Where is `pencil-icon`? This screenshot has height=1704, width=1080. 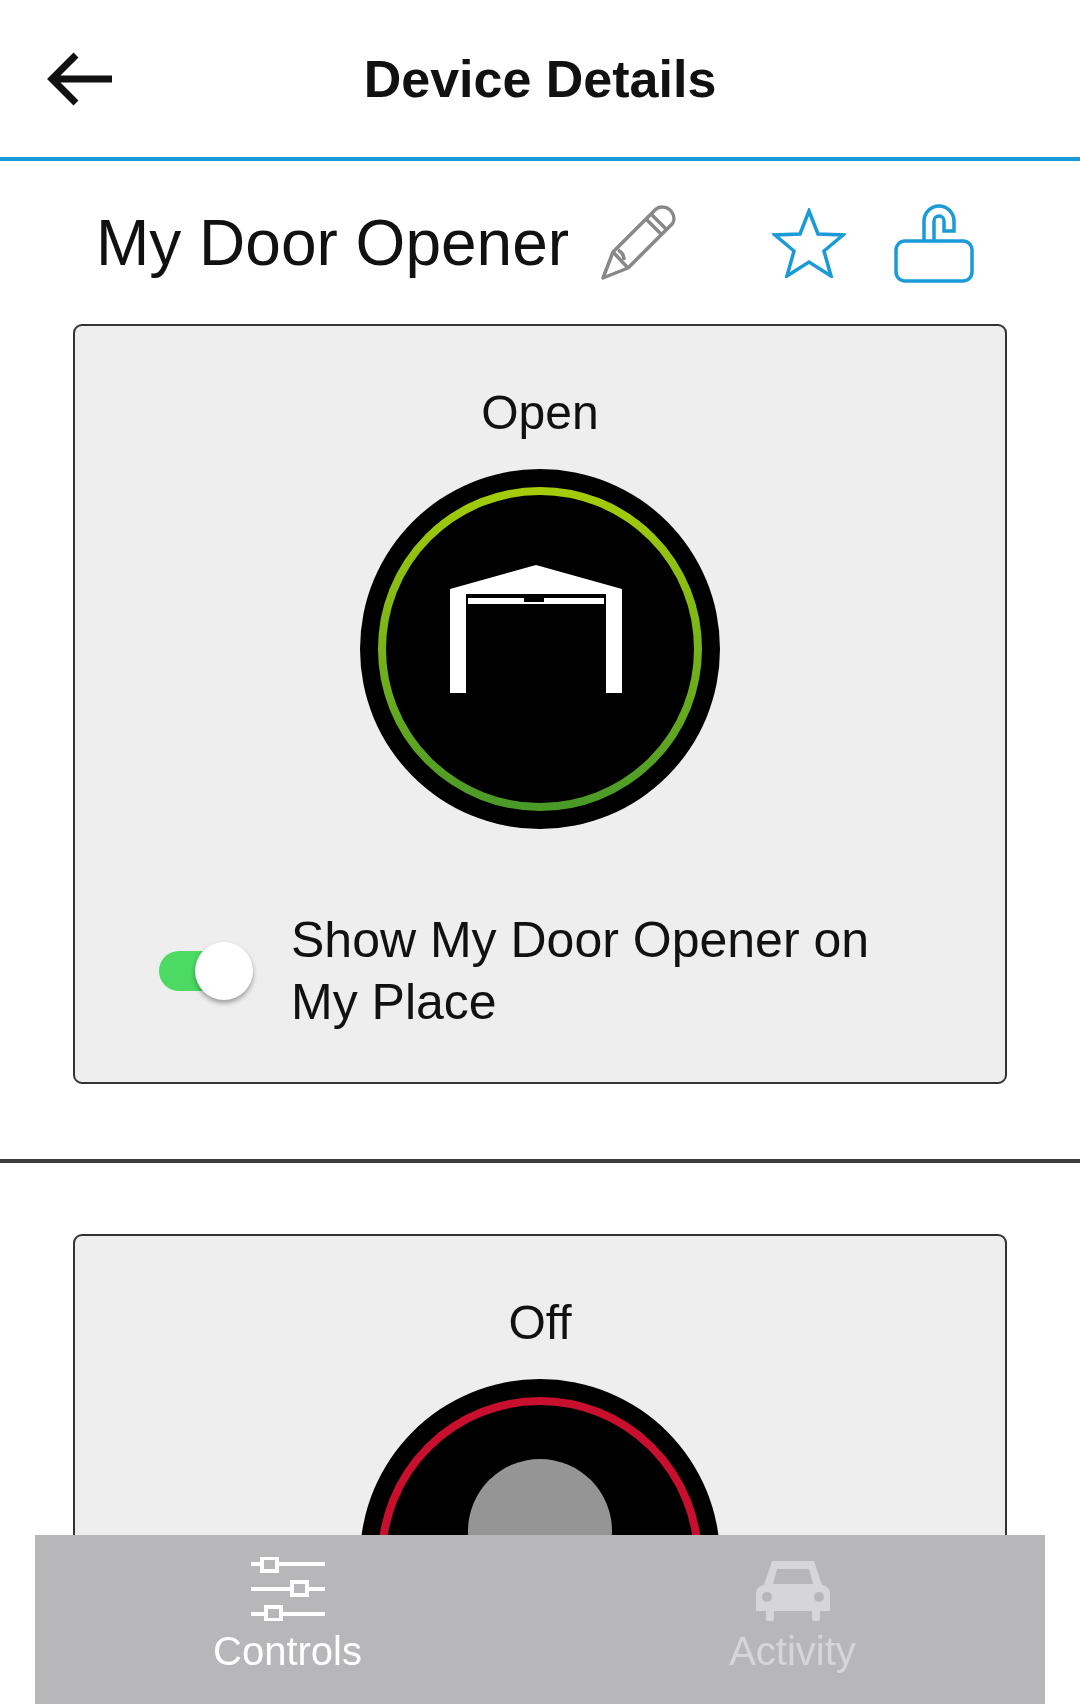 pencil-icon is located at coordinates (638, 242).